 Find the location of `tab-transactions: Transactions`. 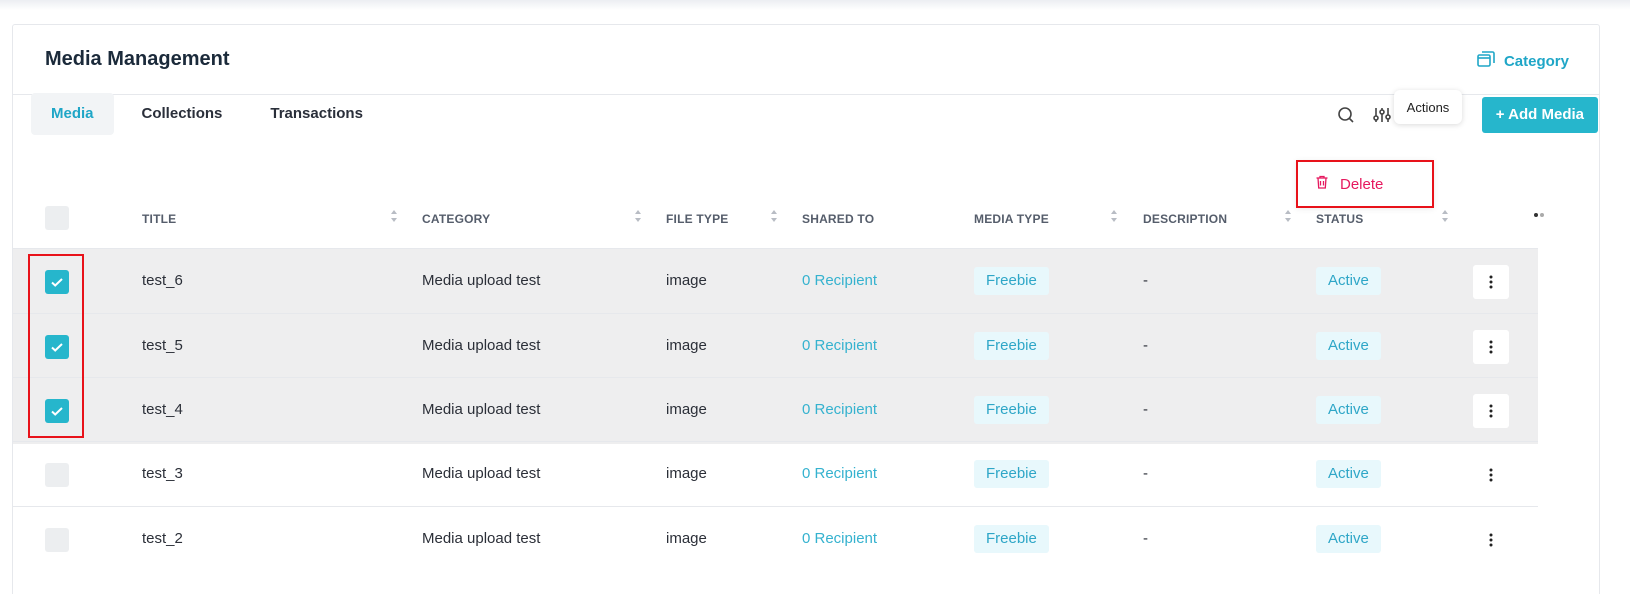

tab-transactions: Transactions is located at coordinates (316, 114).